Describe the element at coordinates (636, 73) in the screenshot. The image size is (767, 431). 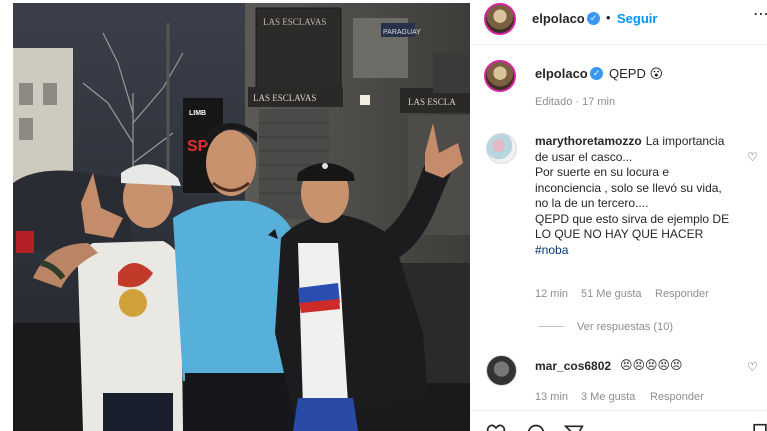
I see `caption-text: QEPD 😮` at that location.